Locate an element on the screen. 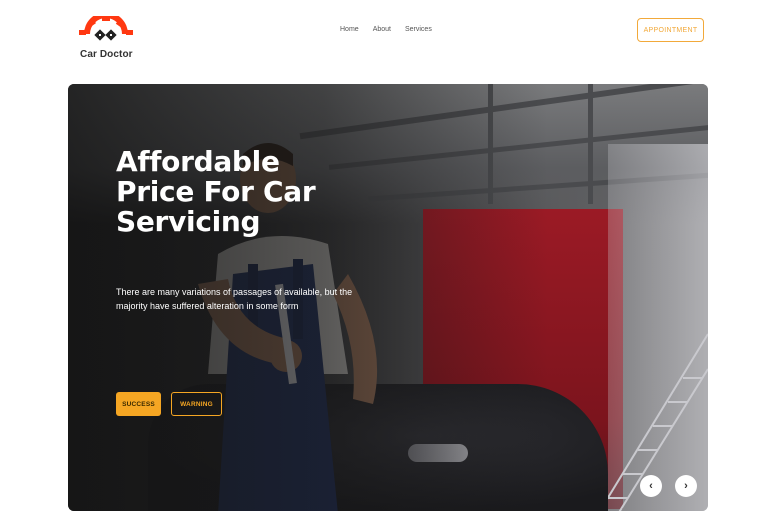  chevron-right-icon: › is located at coordinates (686, 485).